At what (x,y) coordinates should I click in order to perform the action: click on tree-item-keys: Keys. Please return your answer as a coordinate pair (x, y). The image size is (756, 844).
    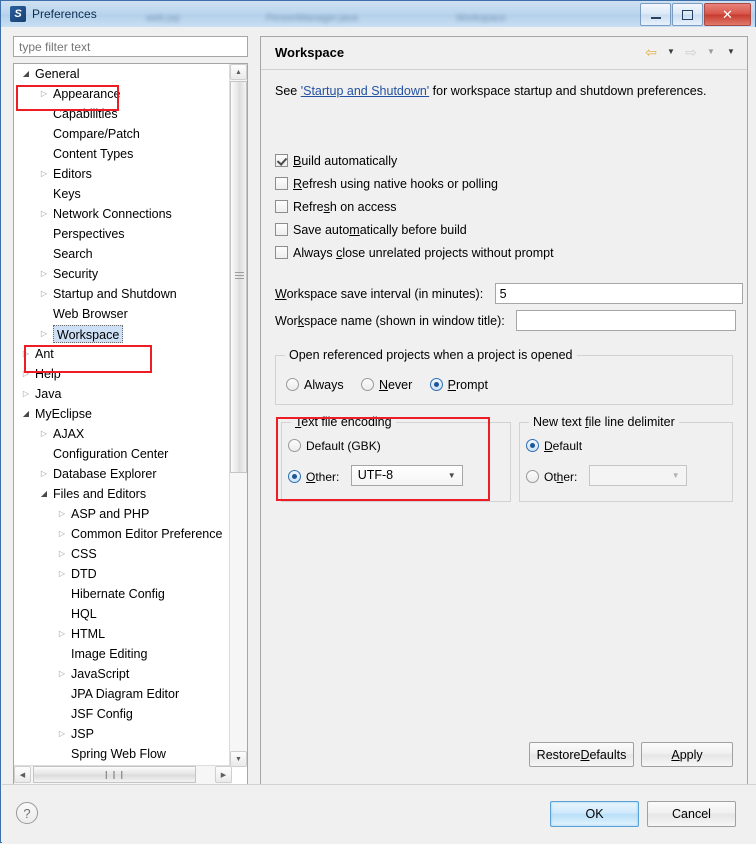
    Looking at the image, I should click on (123, 194).